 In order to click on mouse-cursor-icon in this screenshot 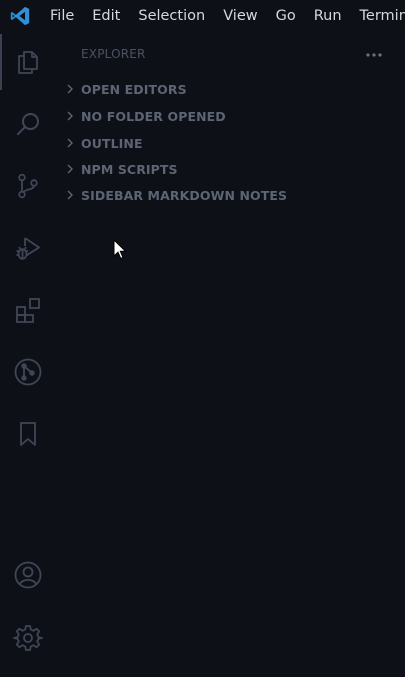, I will do `click(120, 249)`.